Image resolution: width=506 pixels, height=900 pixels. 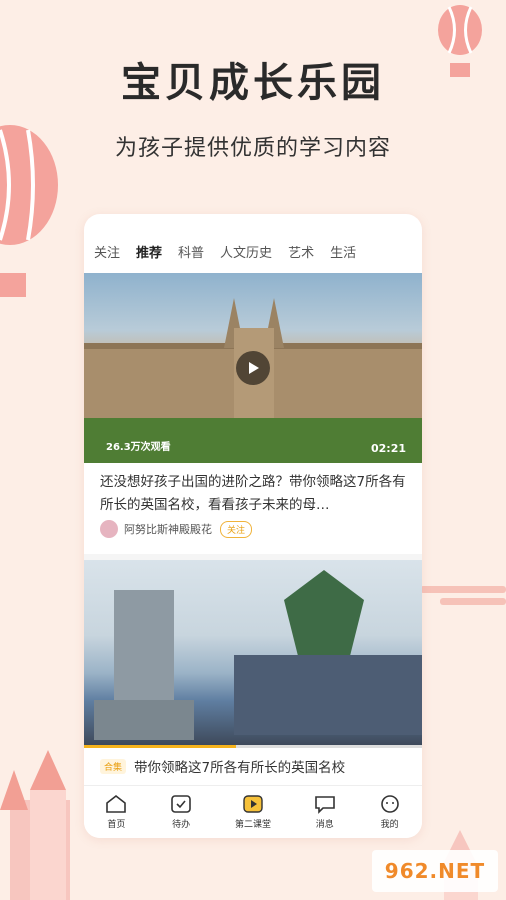 I want to click on video-thumbnail: 26.3万次观看 02:21, so click(x=253, y=368).